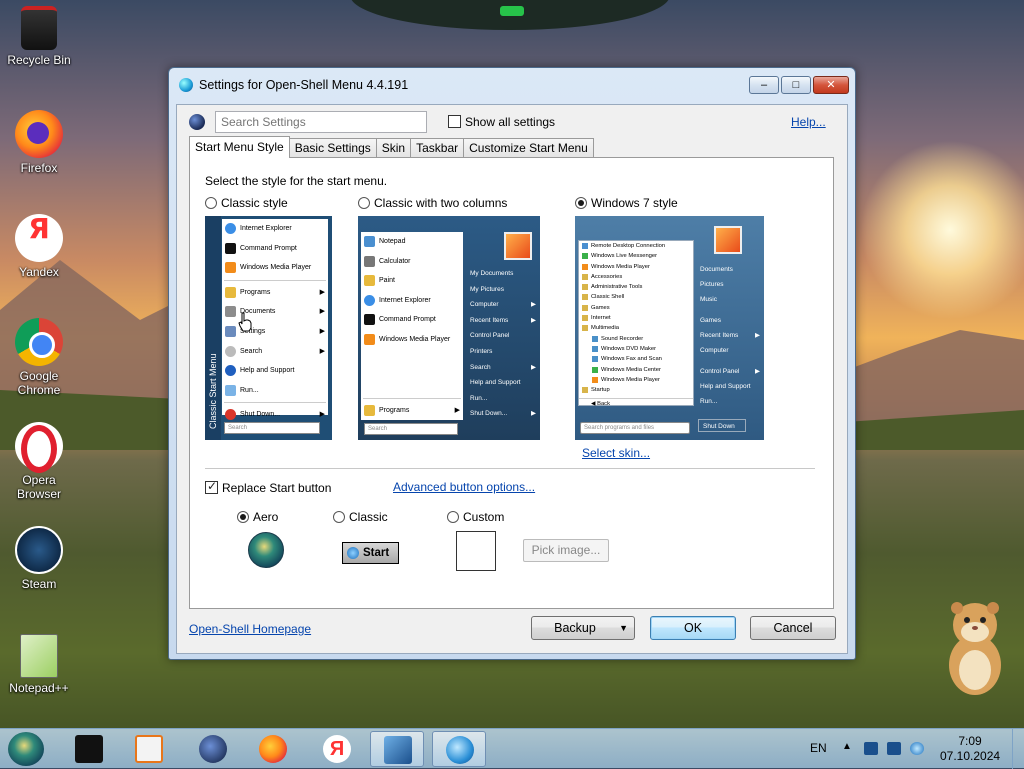 This screenshot has height=769, width=1024. What do you see at coordinates (266, 550) in the screenshot?
I see `aero-start-orb-icon` at bounding box center [266, 550].